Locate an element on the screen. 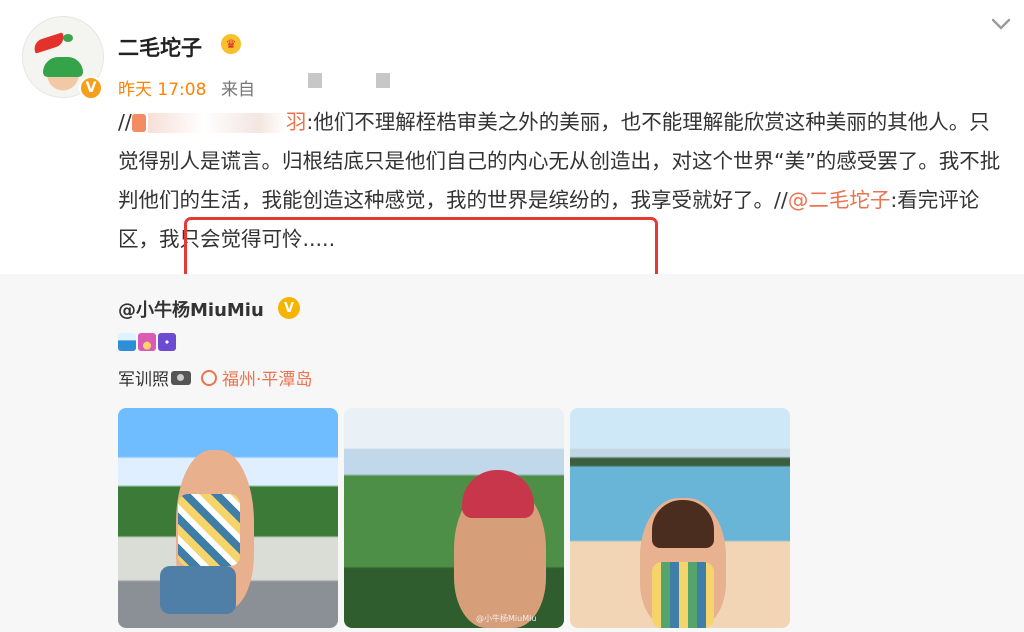  photo-thumbnail: @小牛杨MiuMiu is located at coordinates (454, 518).